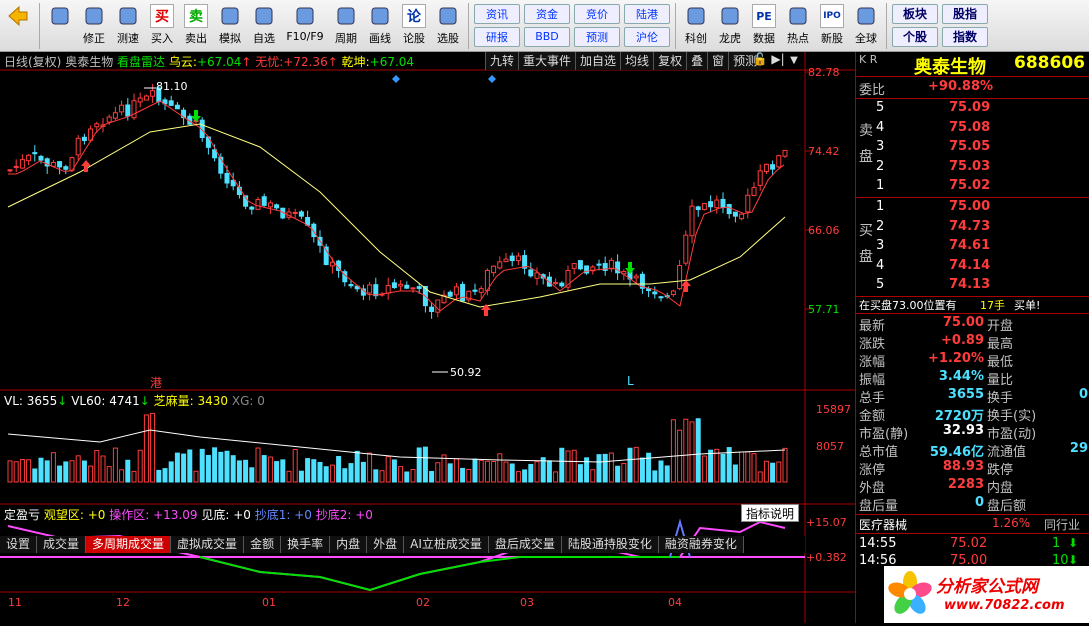 Image resolution: width=1089 pixels, height=626 pixels. I want to click on nav-button-top-1: 股指, so click(965, 13).